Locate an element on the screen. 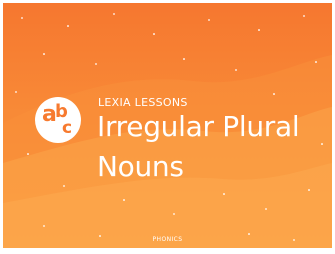 The height and width of the screenshot is (254, 335). category-label: PHONICS is located at coordinates (167, 239).